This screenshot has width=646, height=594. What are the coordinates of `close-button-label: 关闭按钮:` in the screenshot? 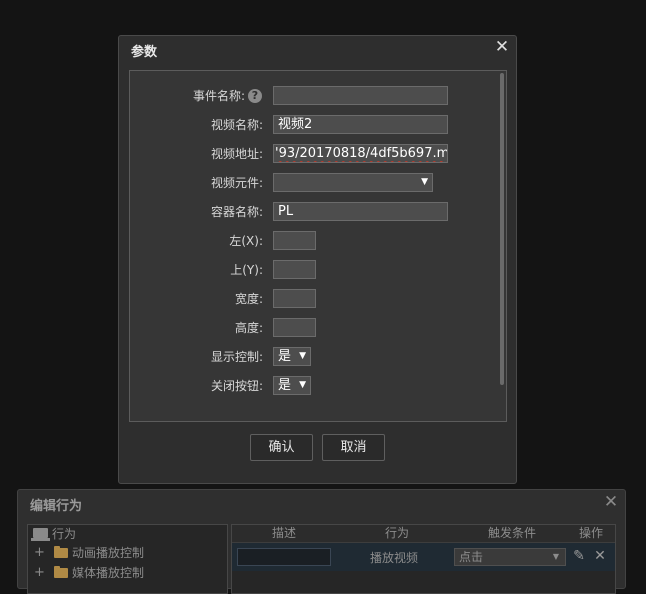 It's located at (236, 386).